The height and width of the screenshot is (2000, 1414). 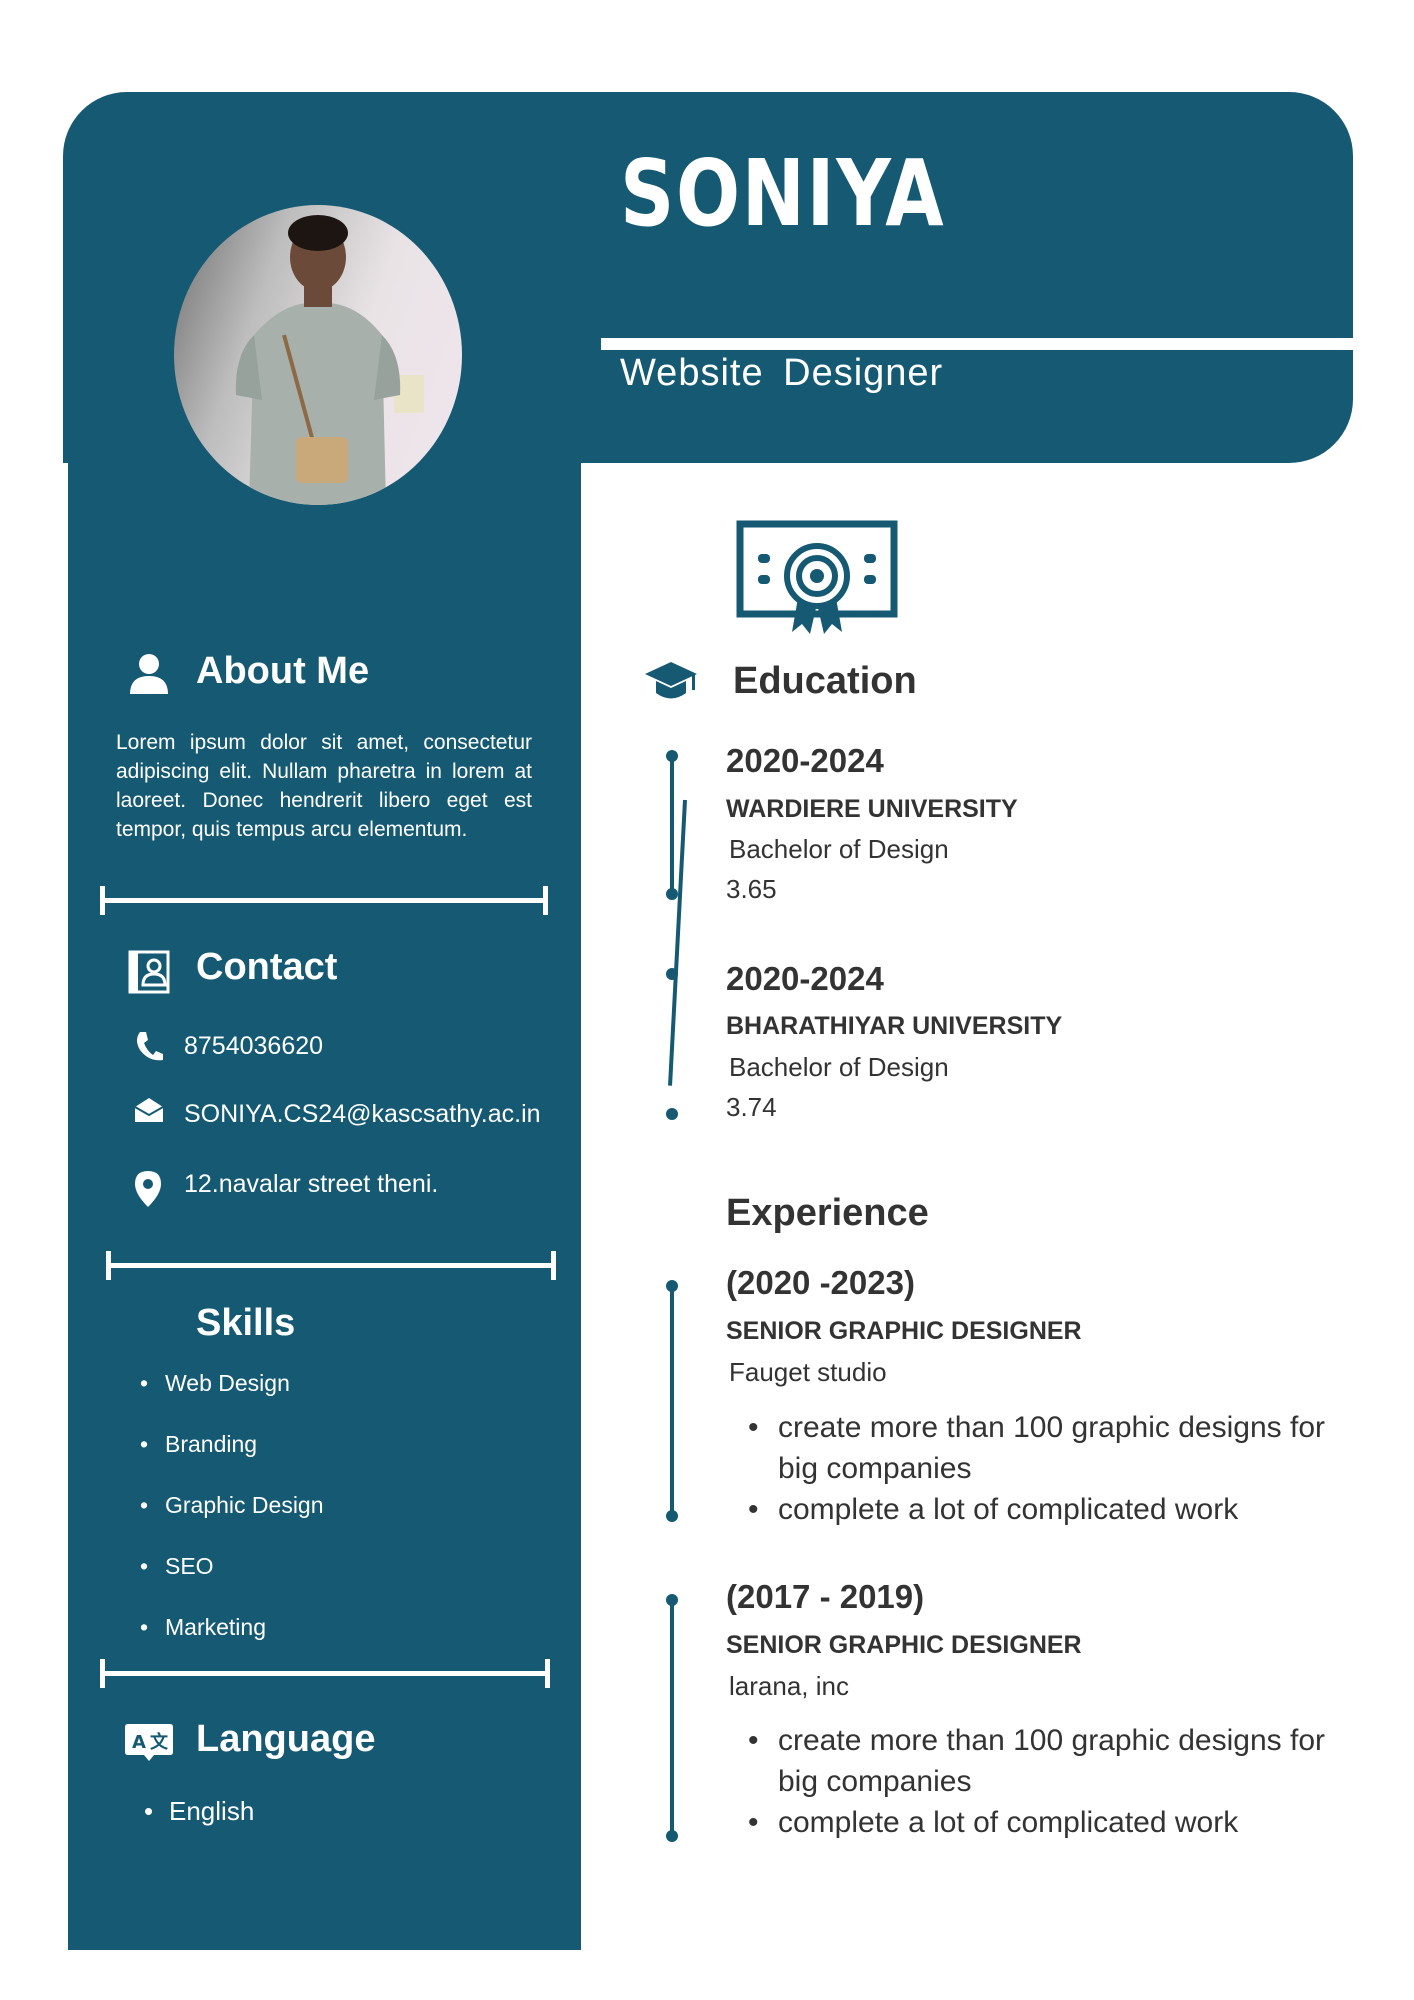 What do you see at coordinates (232, 1644) in the screenshot?
I see `skill-item: Marketing` at bounding box center [232, 1644].